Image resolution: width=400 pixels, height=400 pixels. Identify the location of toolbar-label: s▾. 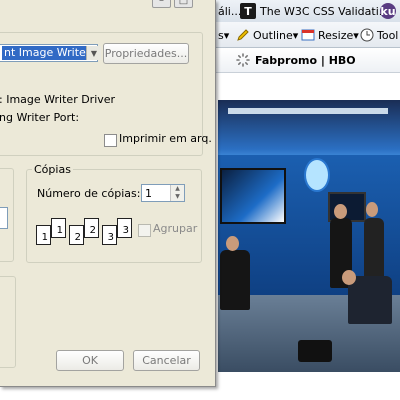
(224, 35).